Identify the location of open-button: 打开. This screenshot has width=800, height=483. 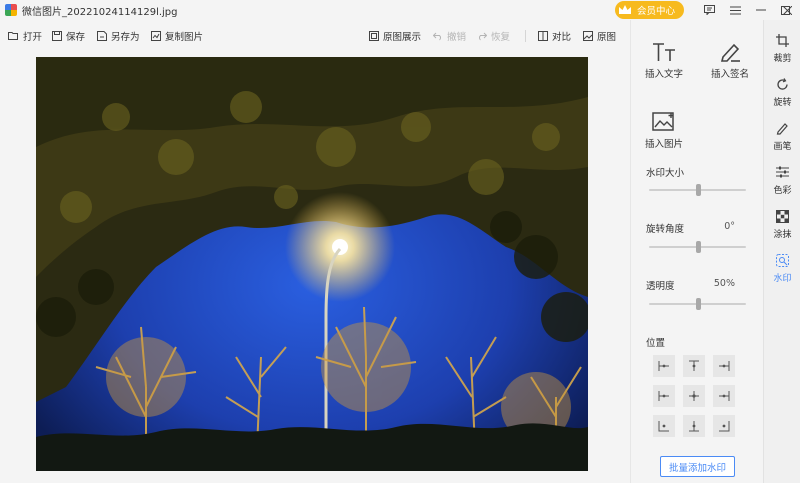
(25, 36).